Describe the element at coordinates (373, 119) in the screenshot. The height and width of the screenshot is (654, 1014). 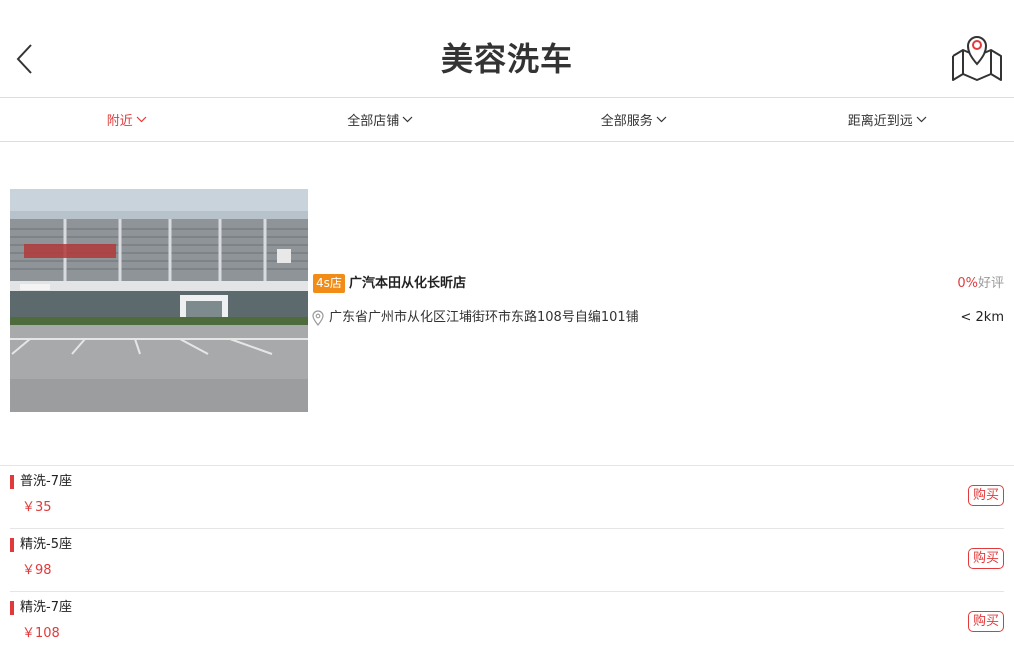
I see `filter-all-stores-label: 全部店铺` at that location.